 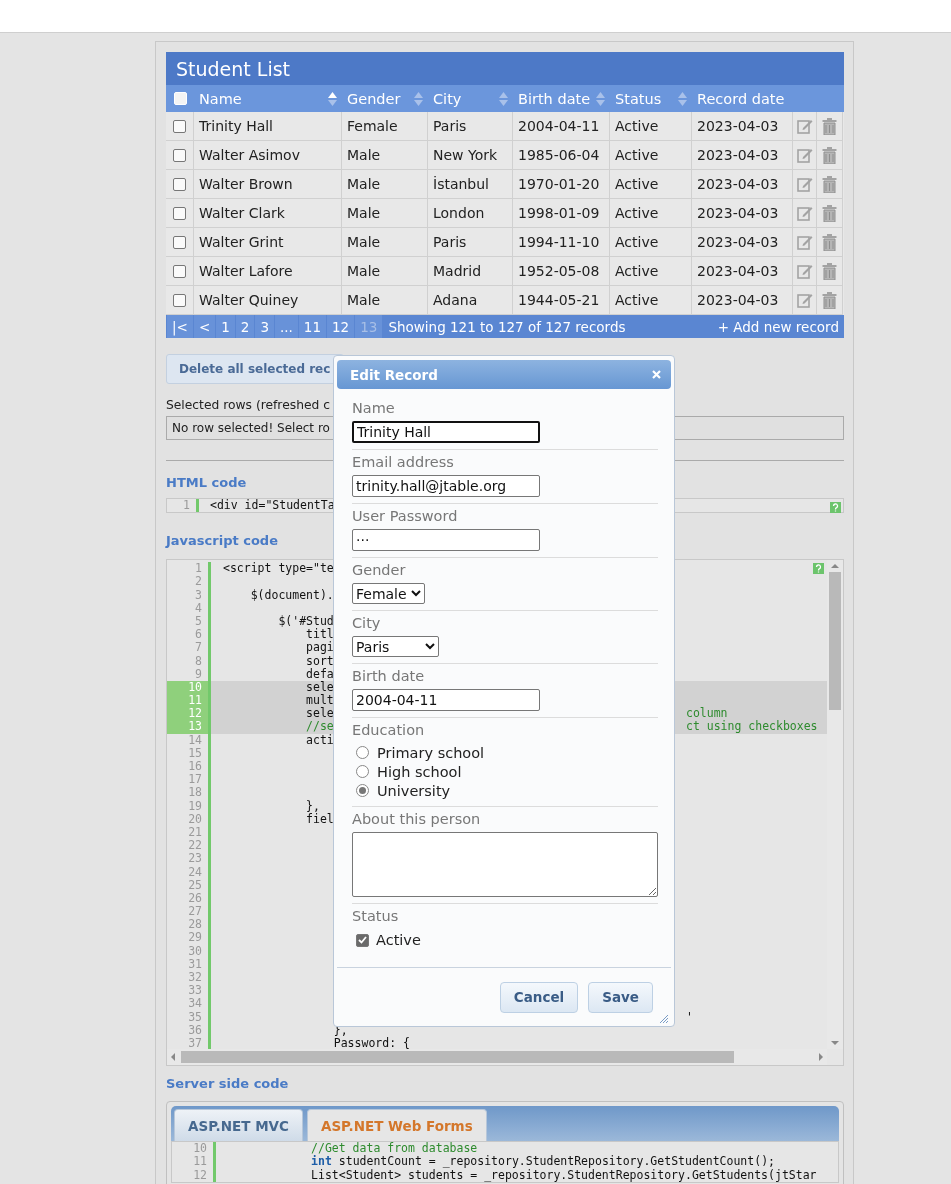 What do you see at coordinates (195, 925) in the screenshot?
I see `line-number: 28` at bounding box center [195, 925].